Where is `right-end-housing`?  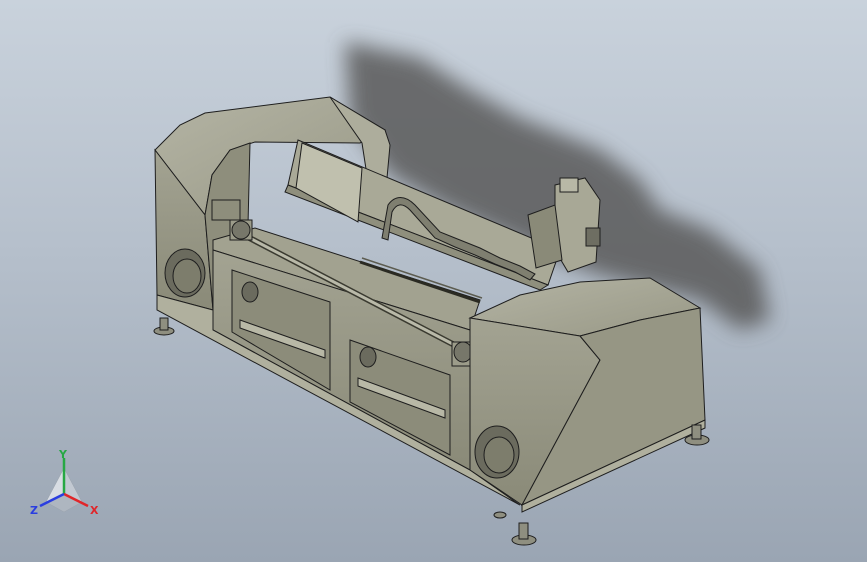 right-end-housing is located at coordinates (587, 395).